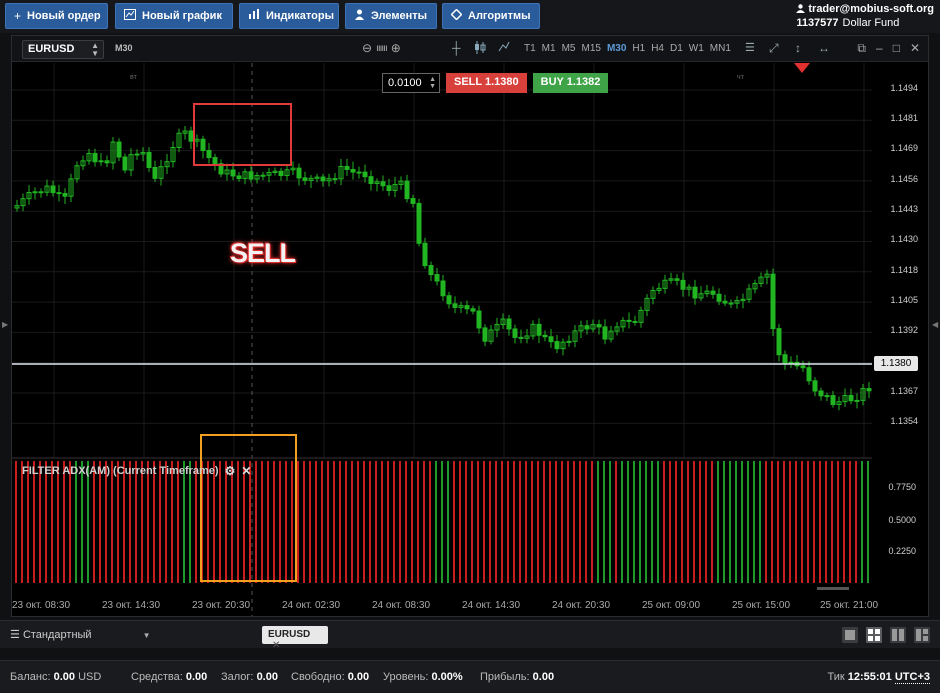  Describe the element at coordinates (902, 551) in the screenshot. I see `indicator-level-label: 0.2250` at that location.